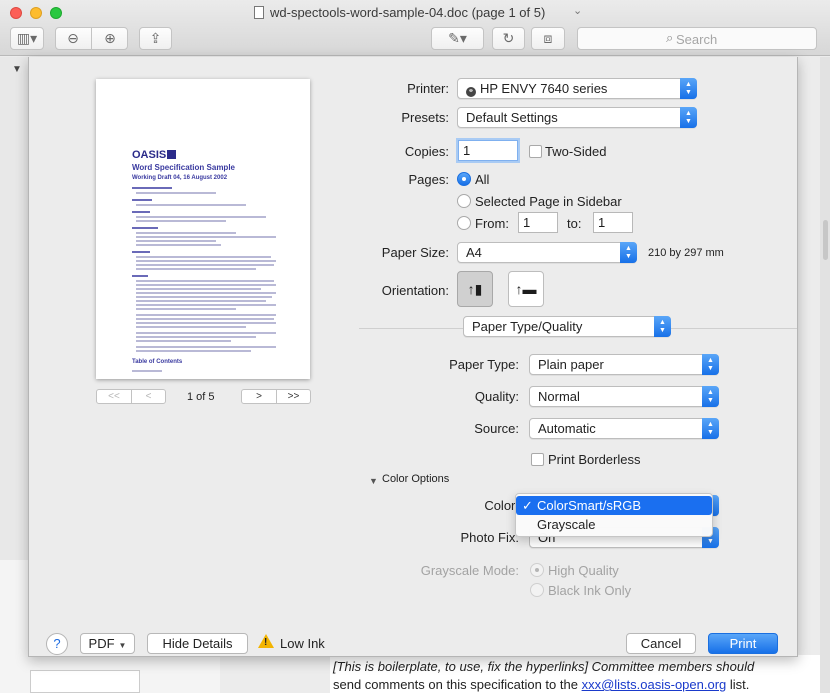 Image resolution: width=830 pixels, height=693 pixels. I want to click on copies-input: 1, so click(488, 150).